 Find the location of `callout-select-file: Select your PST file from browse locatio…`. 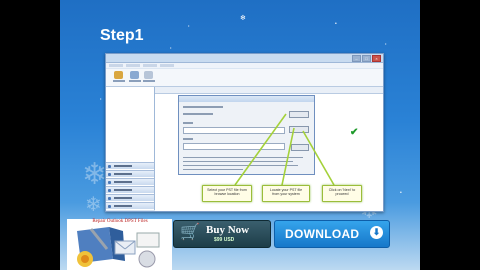

callout-select-file: Select your PST file from browse locatio… is located at coordinates (227, 193).